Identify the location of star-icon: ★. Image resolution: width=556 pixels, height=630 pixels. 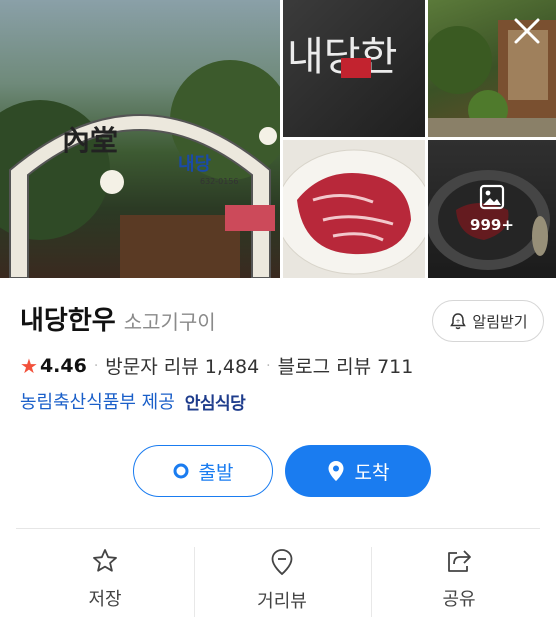
(29, 365).